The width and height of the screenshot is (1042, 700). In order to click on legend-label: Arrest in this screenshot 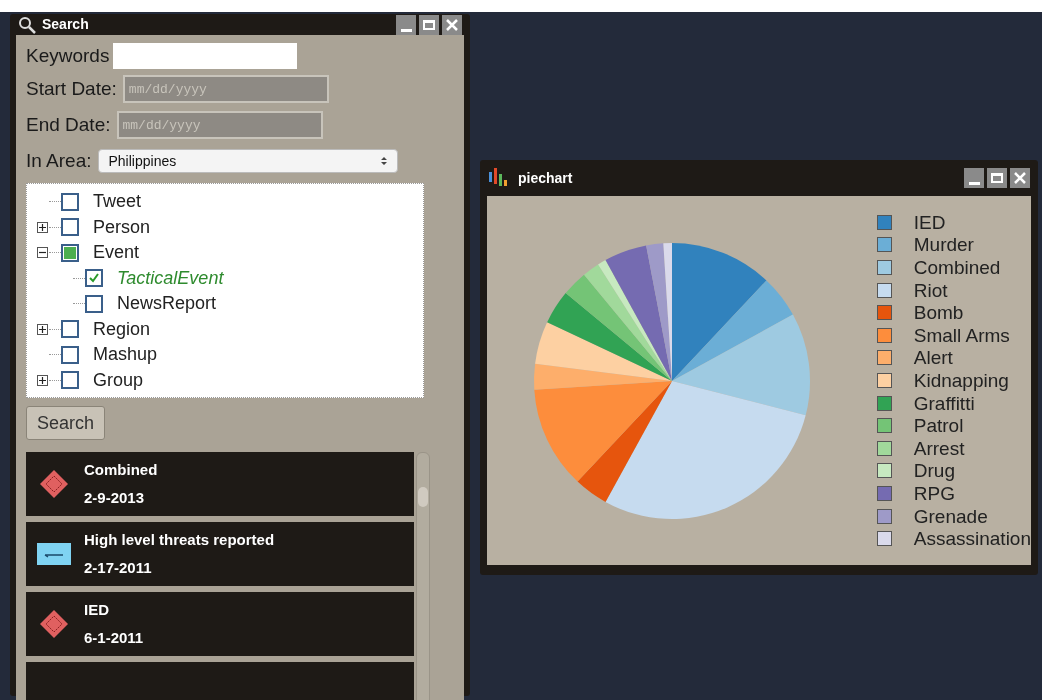, I will do `click(939, 448)`.